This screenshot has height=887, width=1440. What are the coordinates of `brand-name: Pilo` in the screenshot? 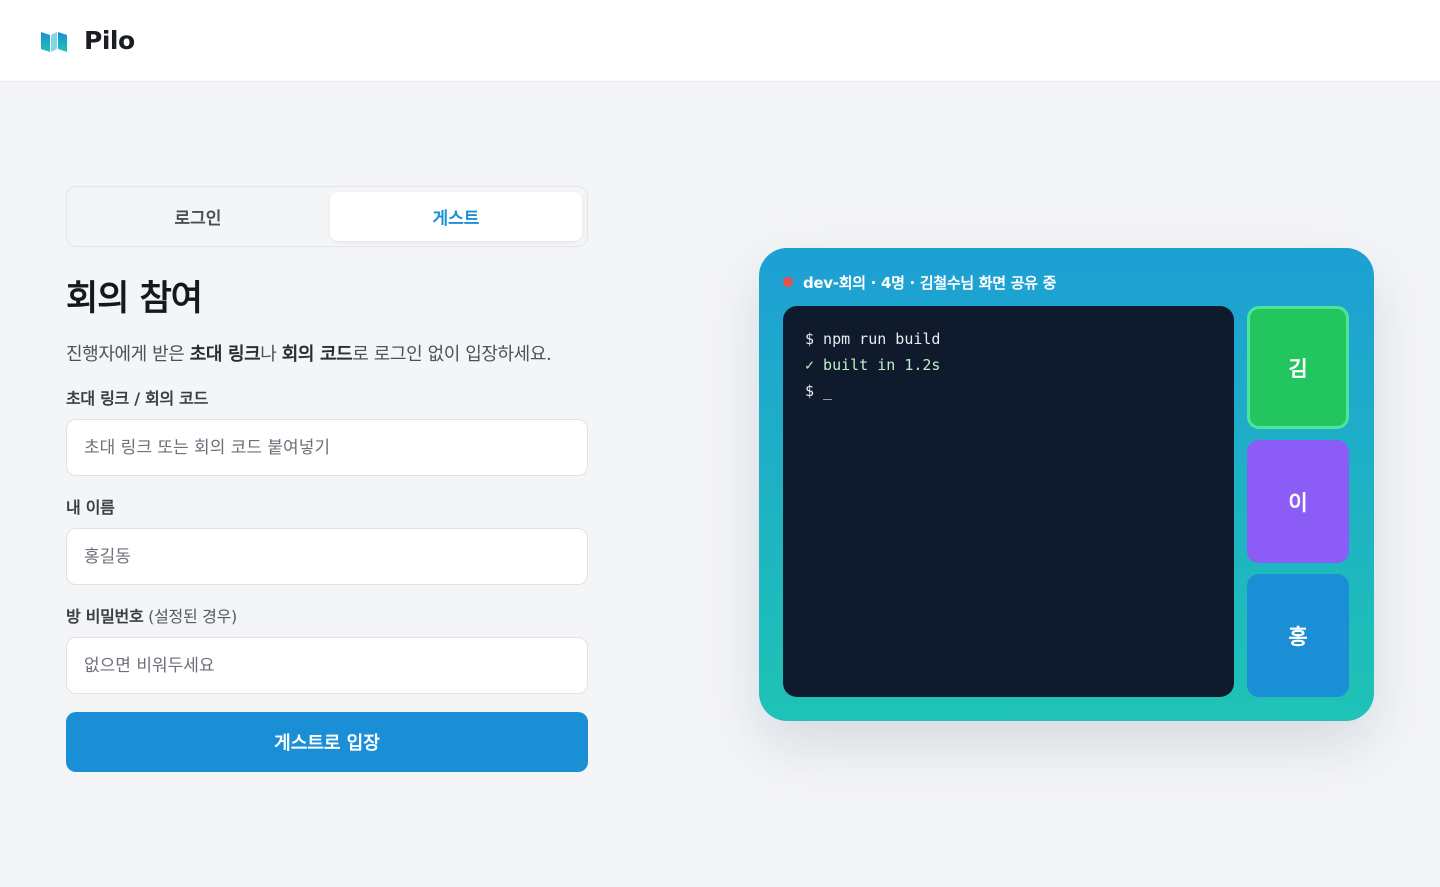 It's located at (109, 40).